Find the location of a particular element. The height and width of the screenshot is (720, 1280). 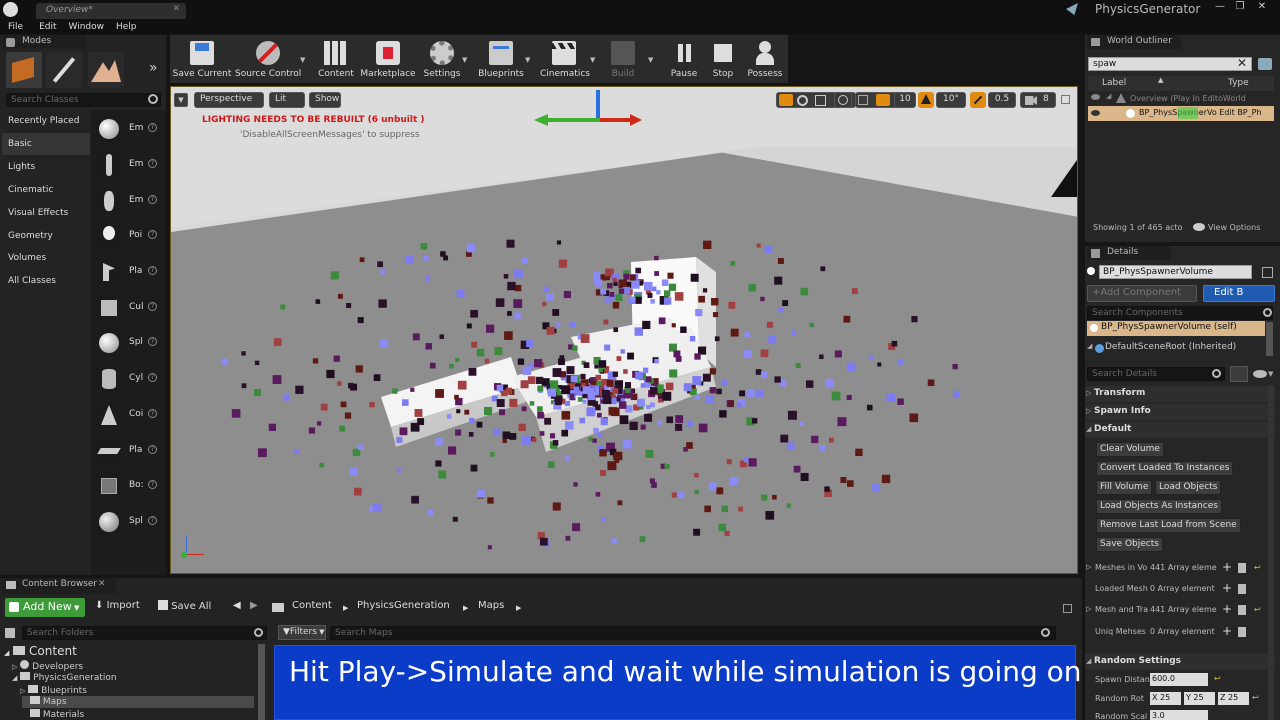

spawn-distance-input: 600.0 is located at coordinates (1179, 679).